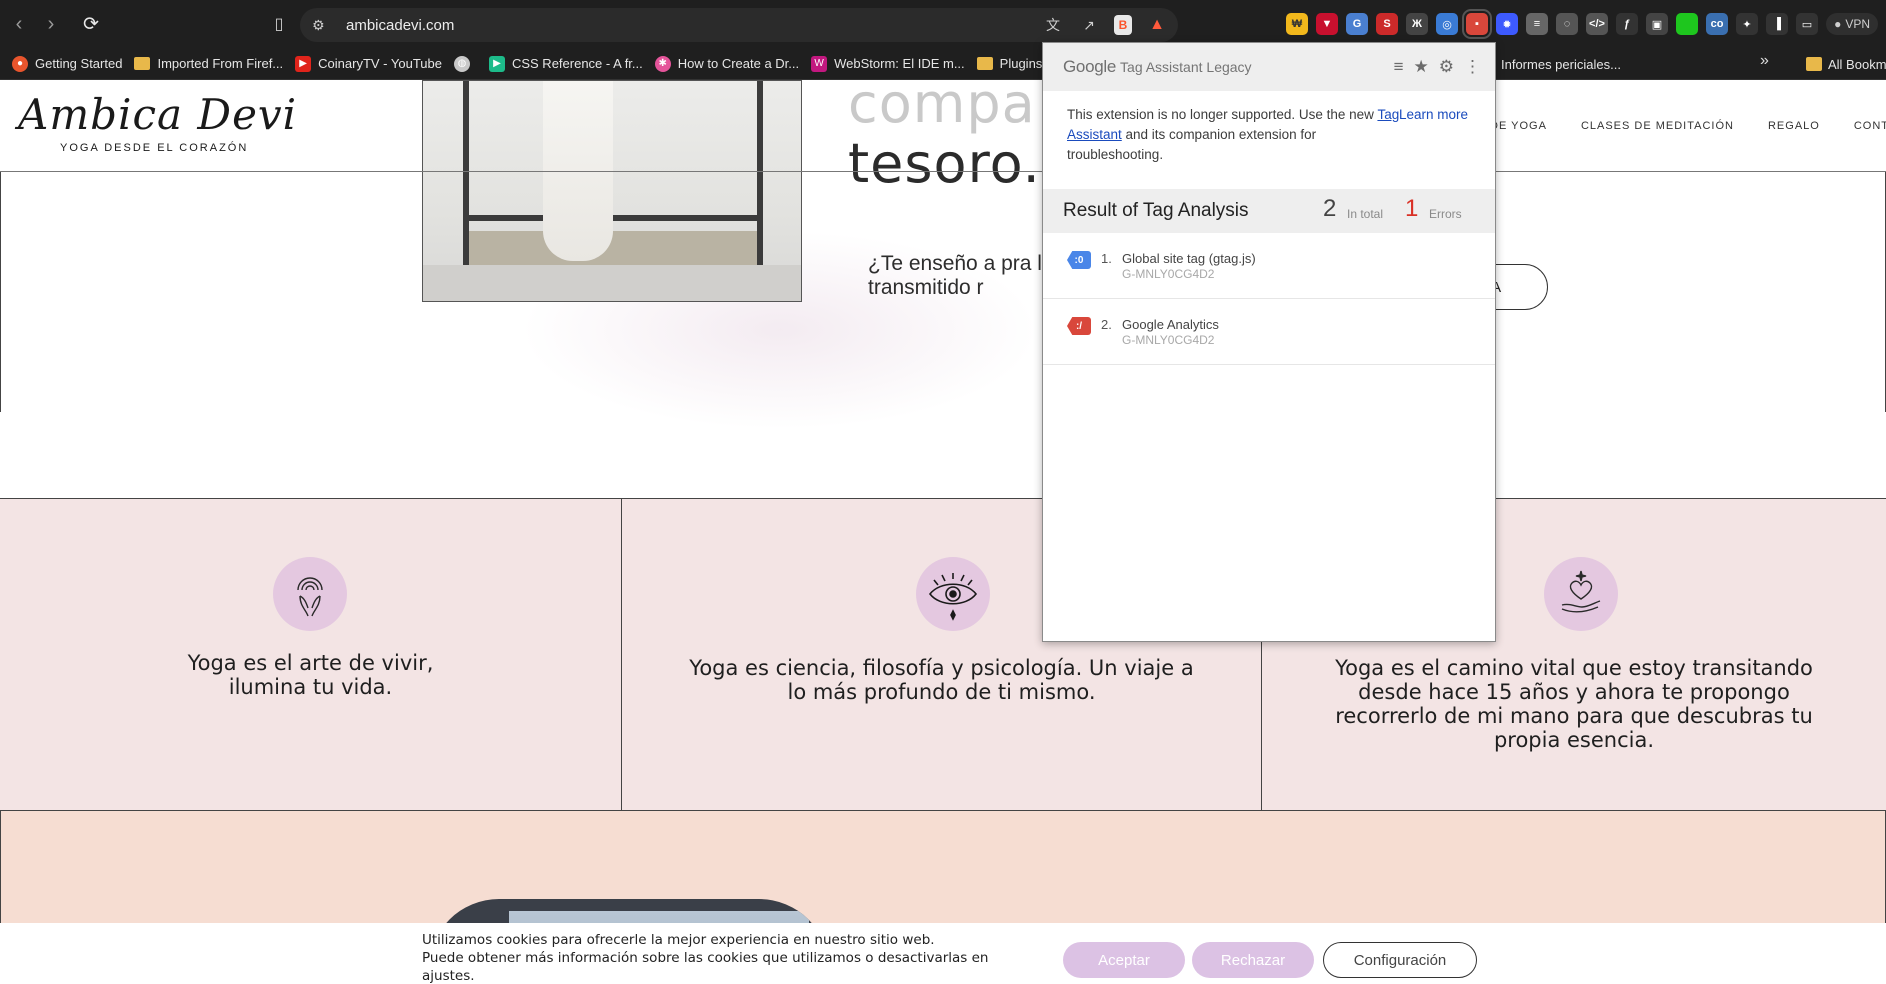  What do you see at coordinates (1090, 66) in the screenshot?
I see `google-logo: Google` at bounding box center [1090, 66].